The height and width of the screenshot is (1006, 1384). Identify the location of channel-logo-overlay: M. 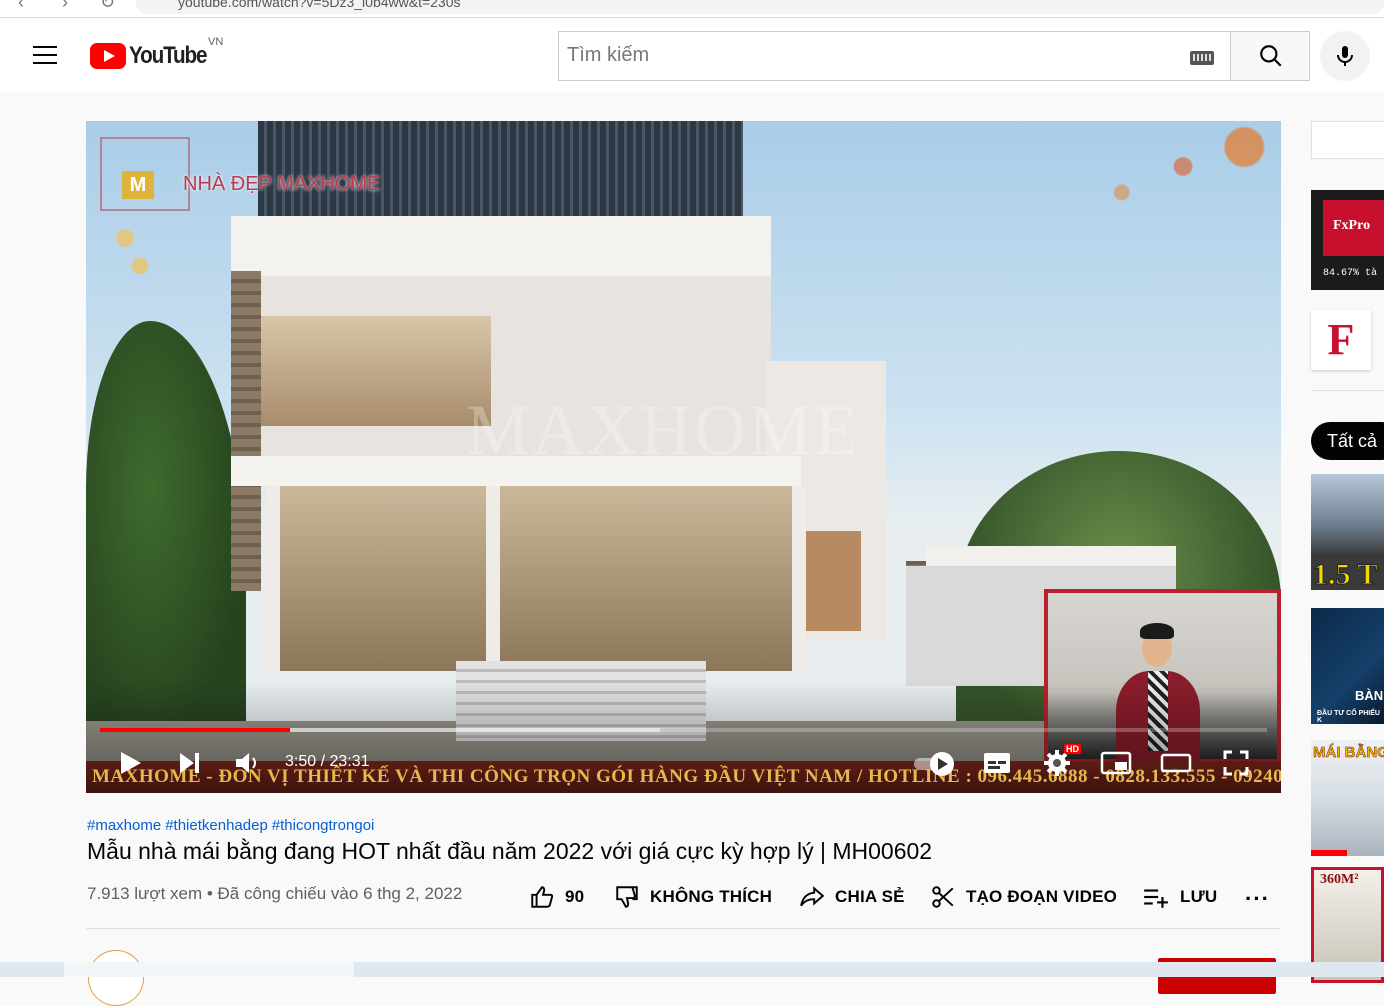
(145, 174).